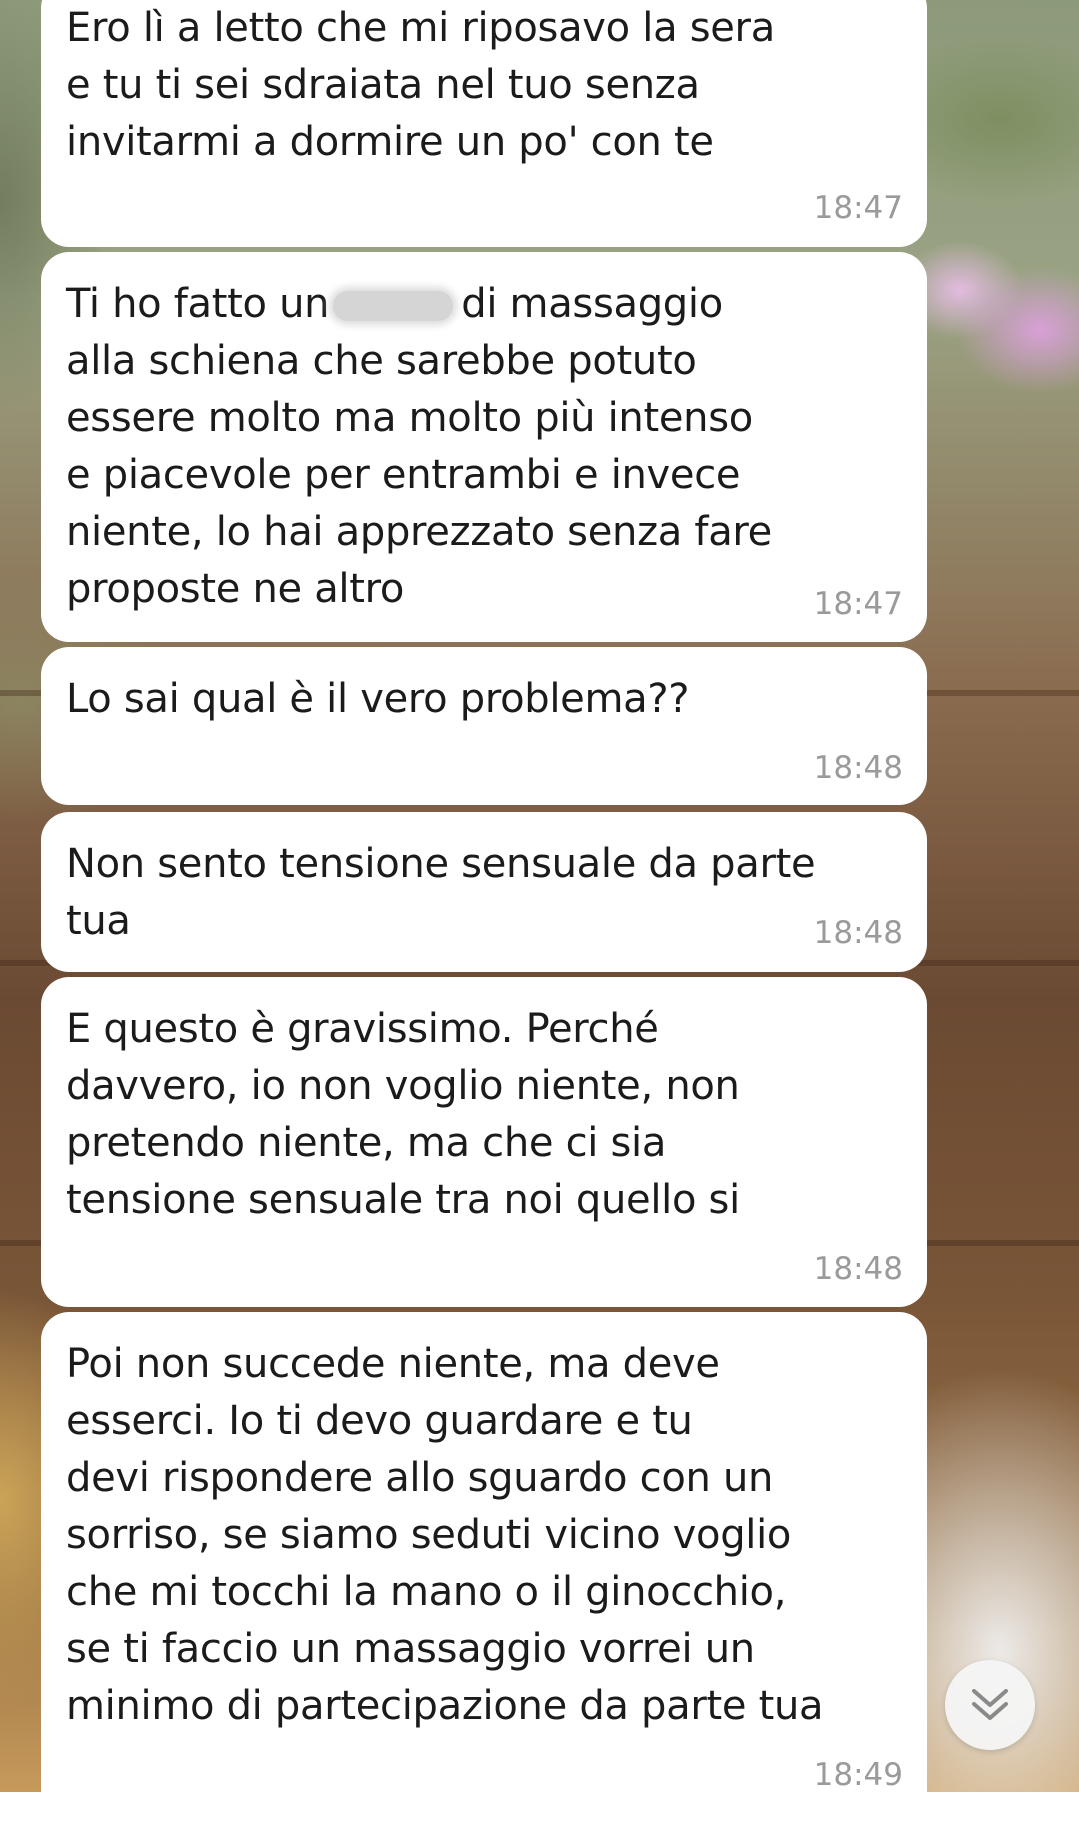 The image size is (1079, 1832). Describe the element at coordinates (858, 1775) in the screenshot. I see `message-time: 18:49` at that location.